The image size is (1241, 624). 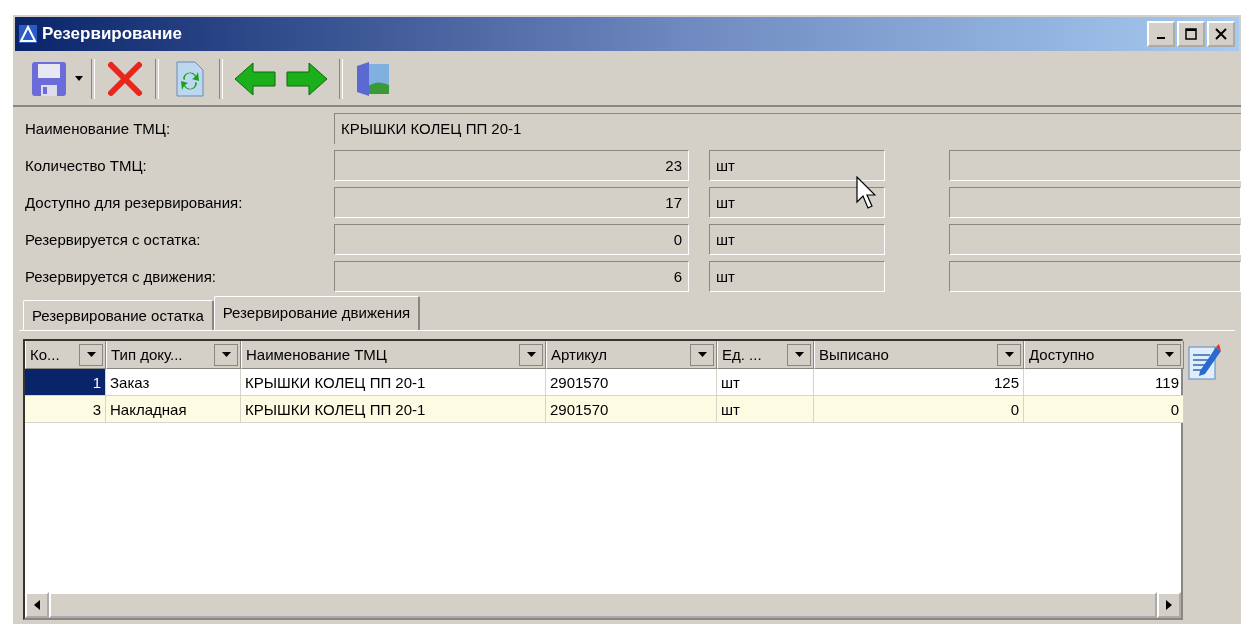 What do you see at coordinates (28, 34) in the screenshot?
I see `app-icon` at bounding box center [28, 34].